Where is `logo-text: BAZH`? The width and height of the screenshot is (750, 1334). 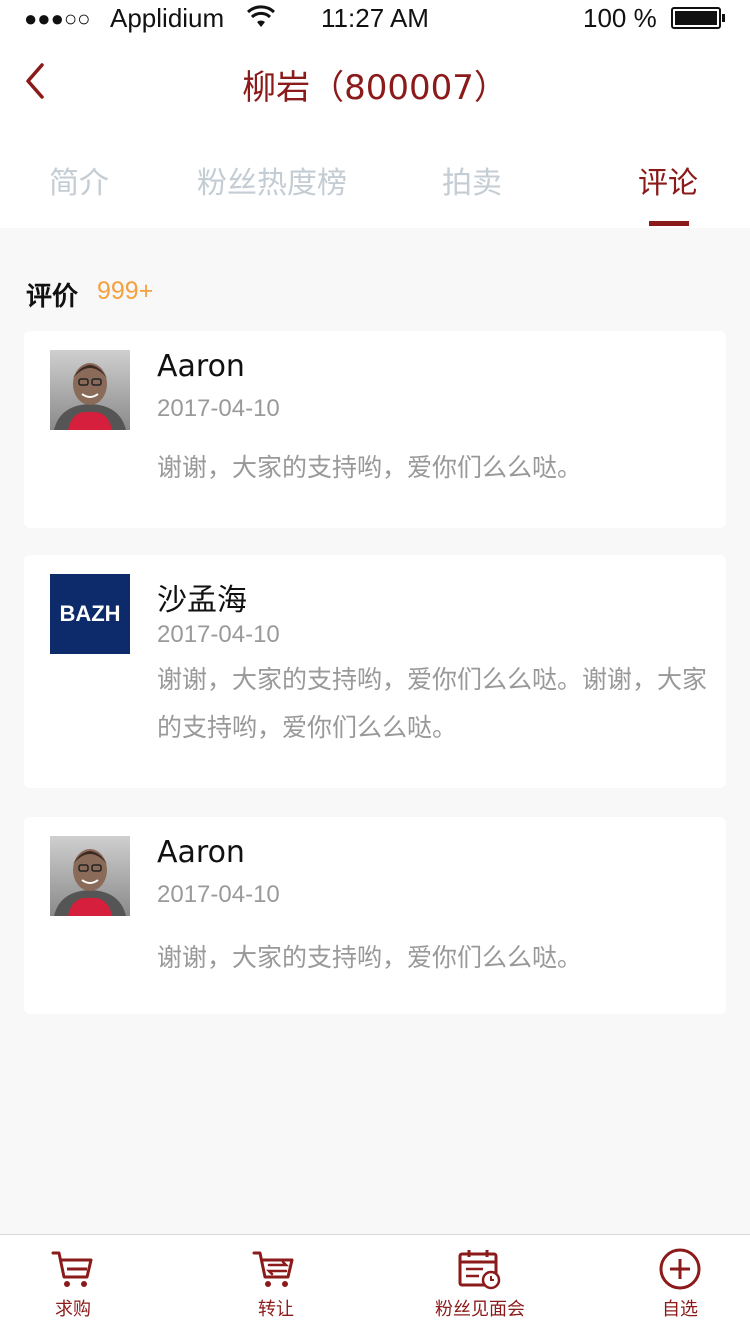
logo-text: BAZH is located at coordinates (89, 613).